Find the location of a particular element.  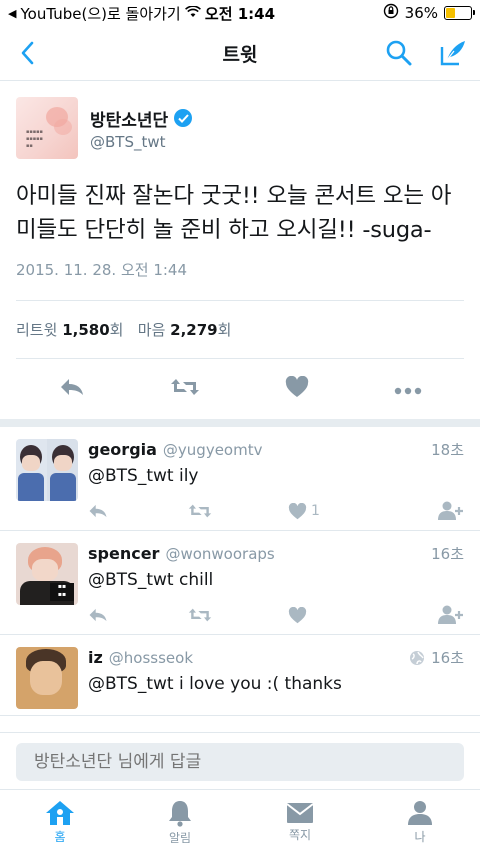

album-cover-text: ▪▪▪▪▪ ▪▪▪▪▪ ▪▪ is located at coordinates (34, 139).